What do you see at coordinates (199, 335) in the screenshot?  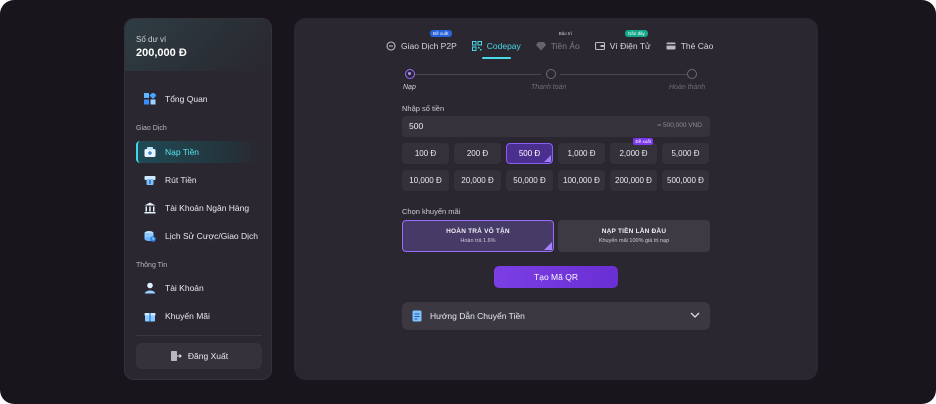 I see `sidebar-divider` at bounding box center [199, 335].